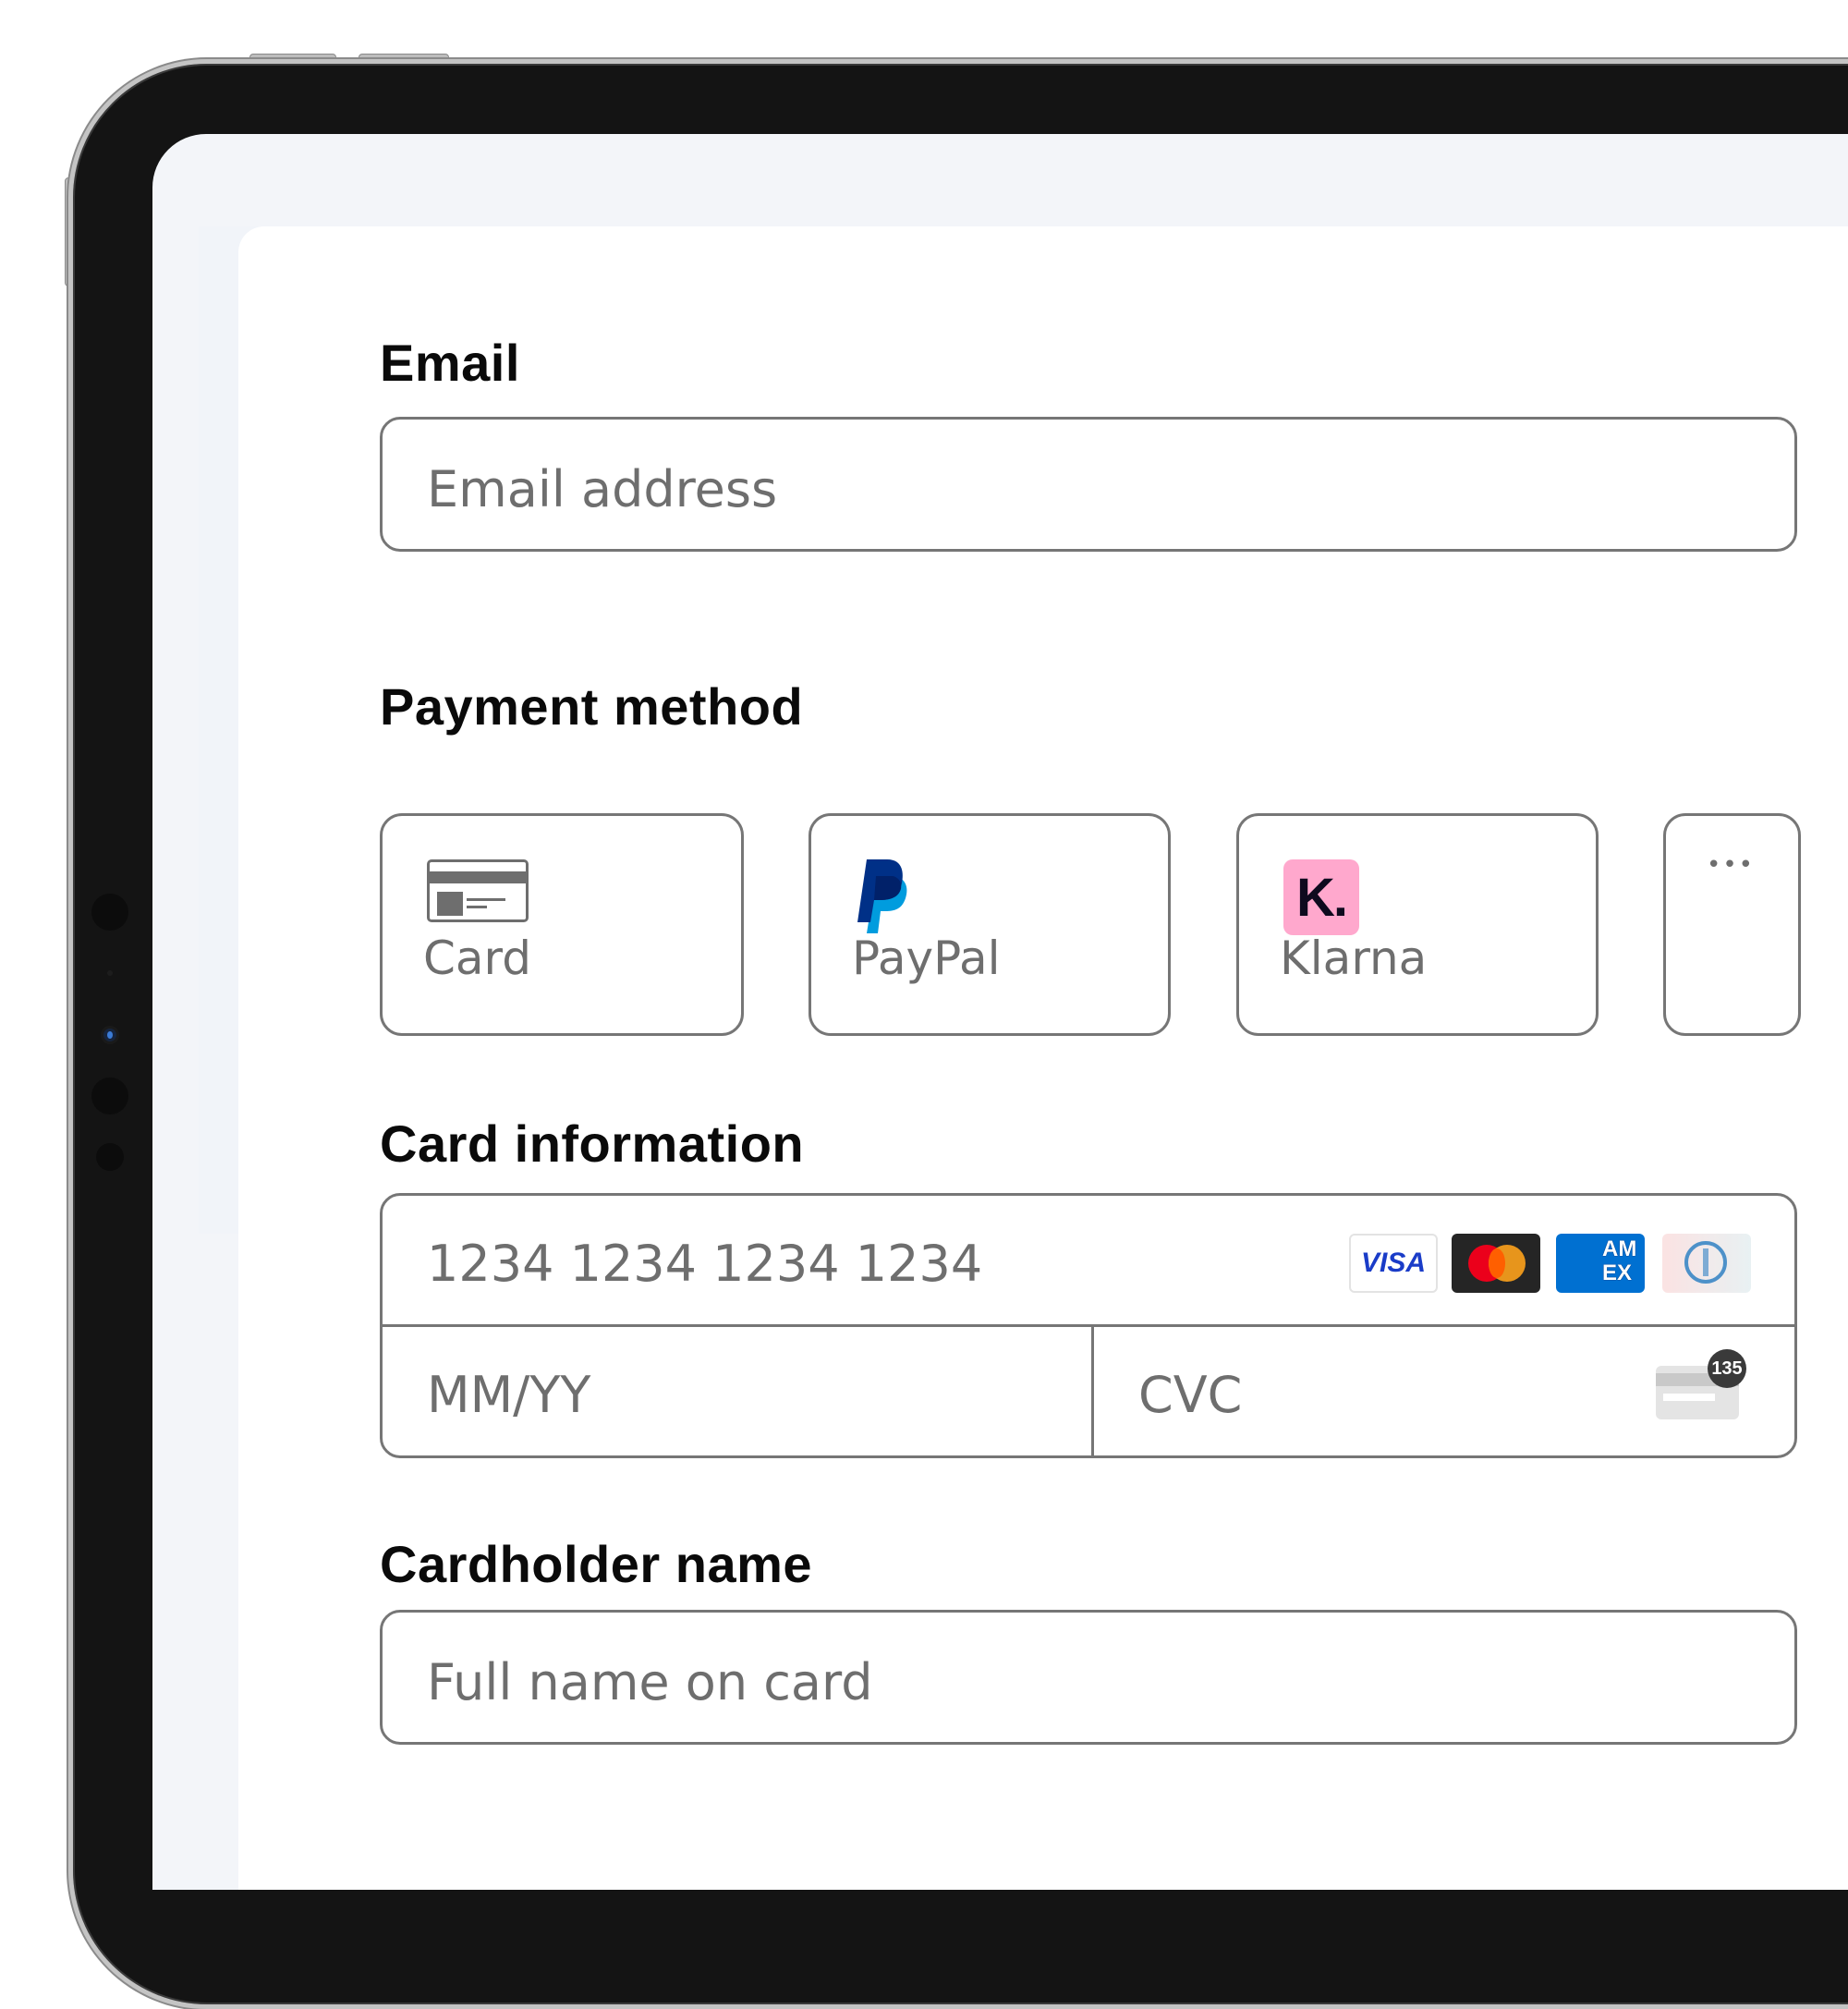  I want to click on email-label: Email, so click(450, 363).